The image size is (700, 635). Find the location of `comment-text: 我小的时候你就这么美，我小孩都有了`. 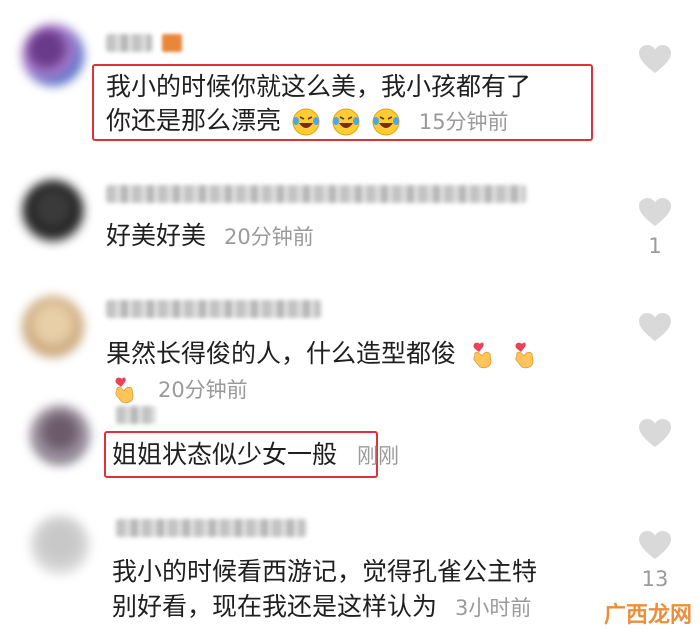

comment-text: 我小的时候你就这么美，我小孩都有了 is located at coordinates (318, 87).